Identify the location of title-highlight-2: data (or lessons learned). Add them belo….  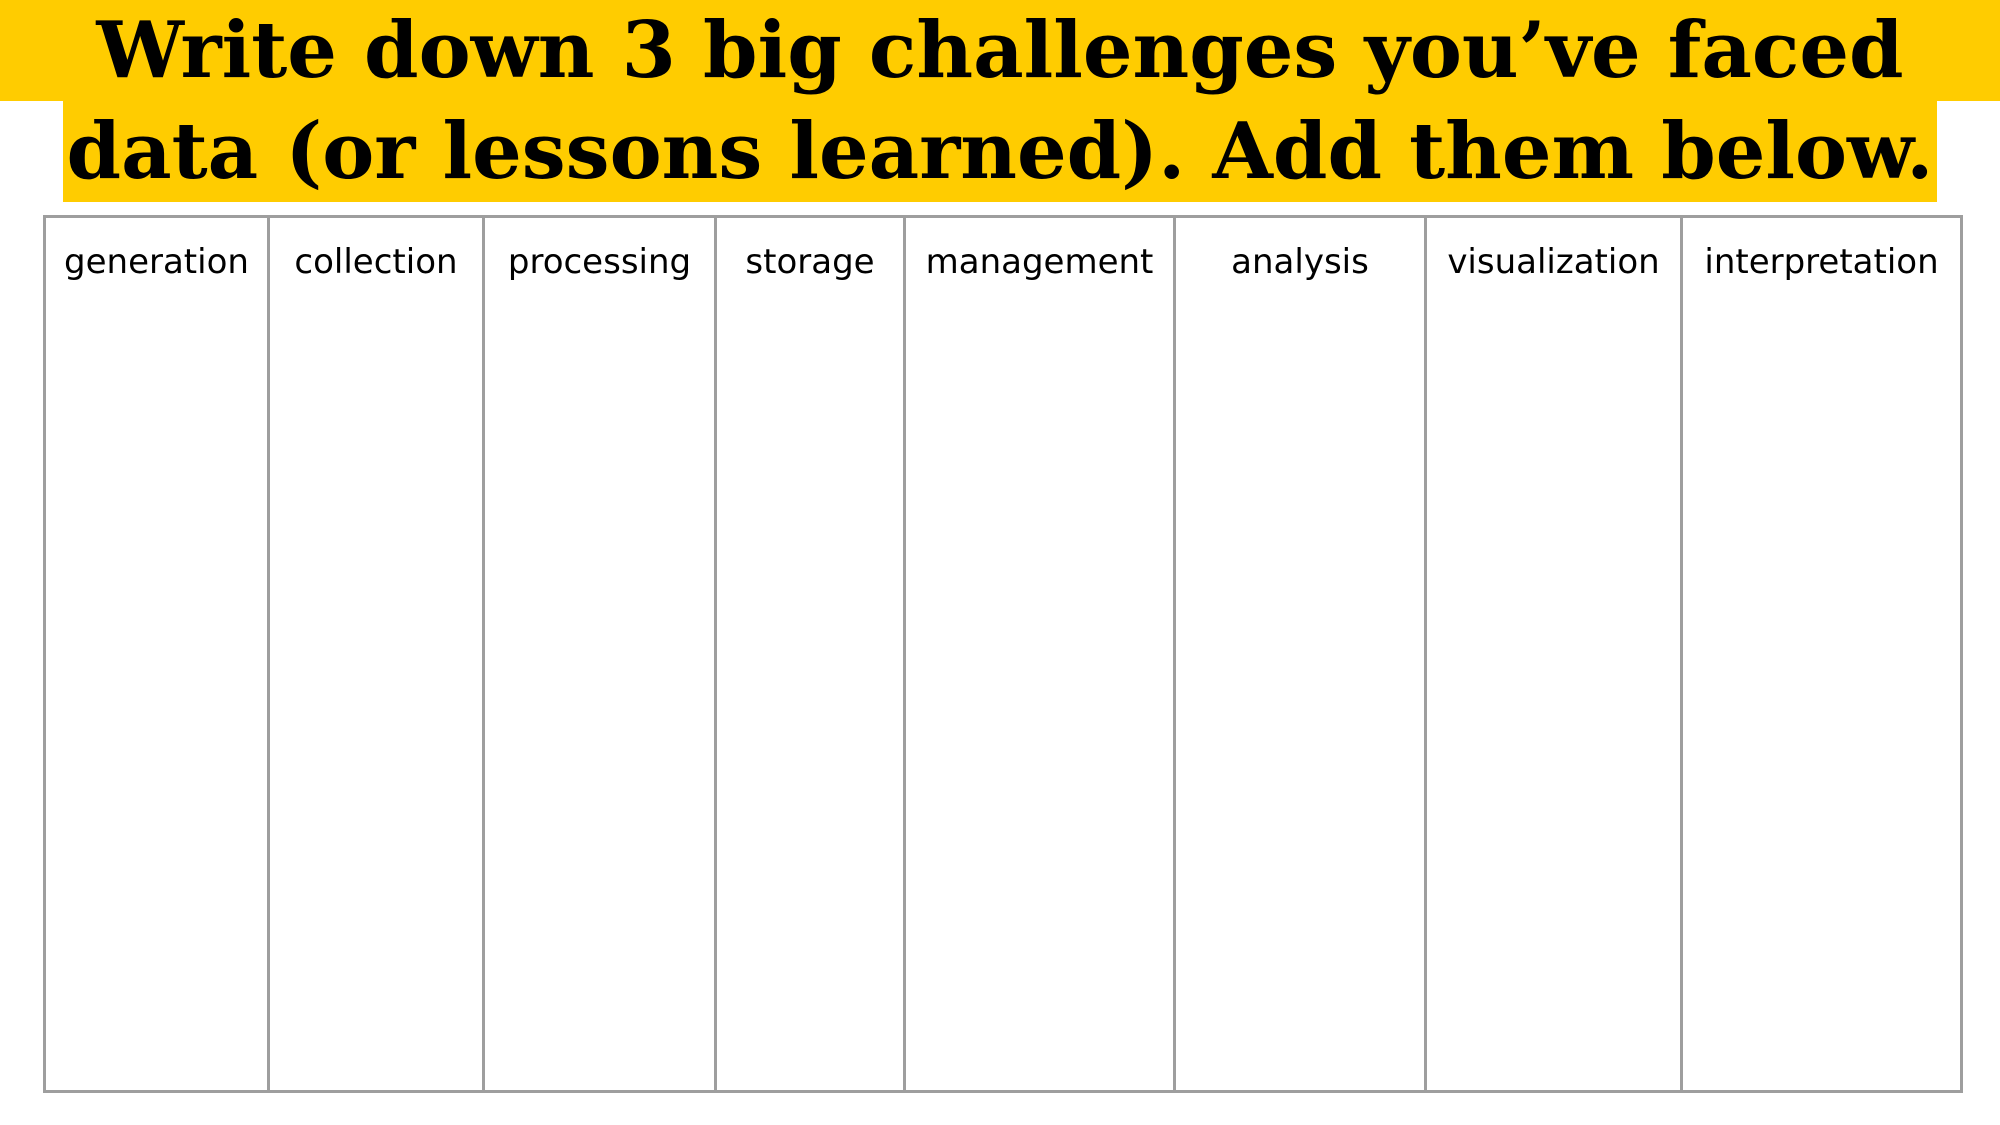
(1000, 151).